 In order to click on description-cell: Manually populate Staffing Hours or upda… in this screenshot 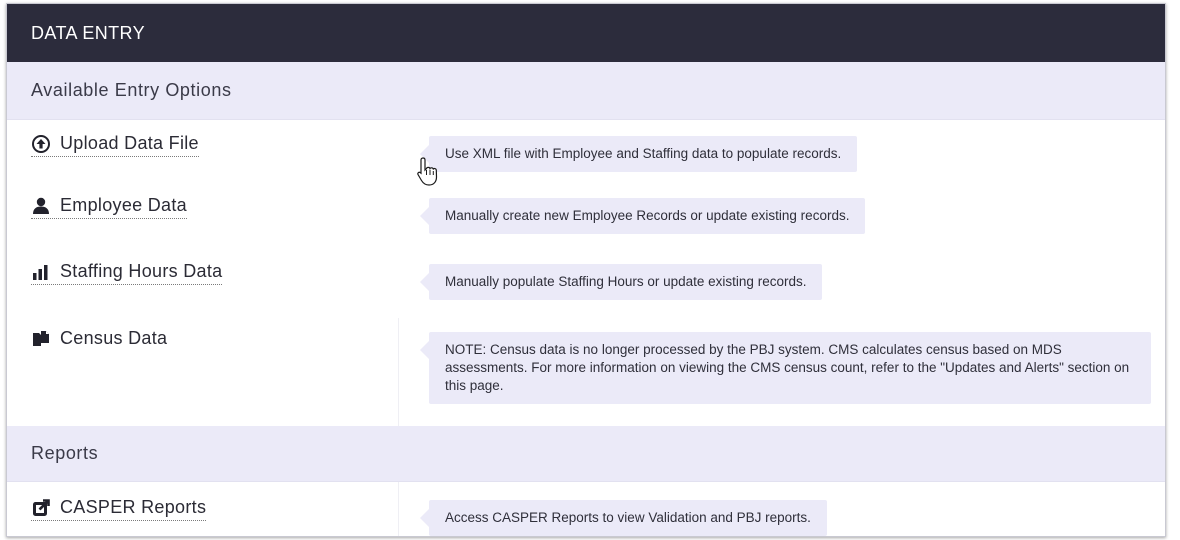, I will do `click(782, 285)`.